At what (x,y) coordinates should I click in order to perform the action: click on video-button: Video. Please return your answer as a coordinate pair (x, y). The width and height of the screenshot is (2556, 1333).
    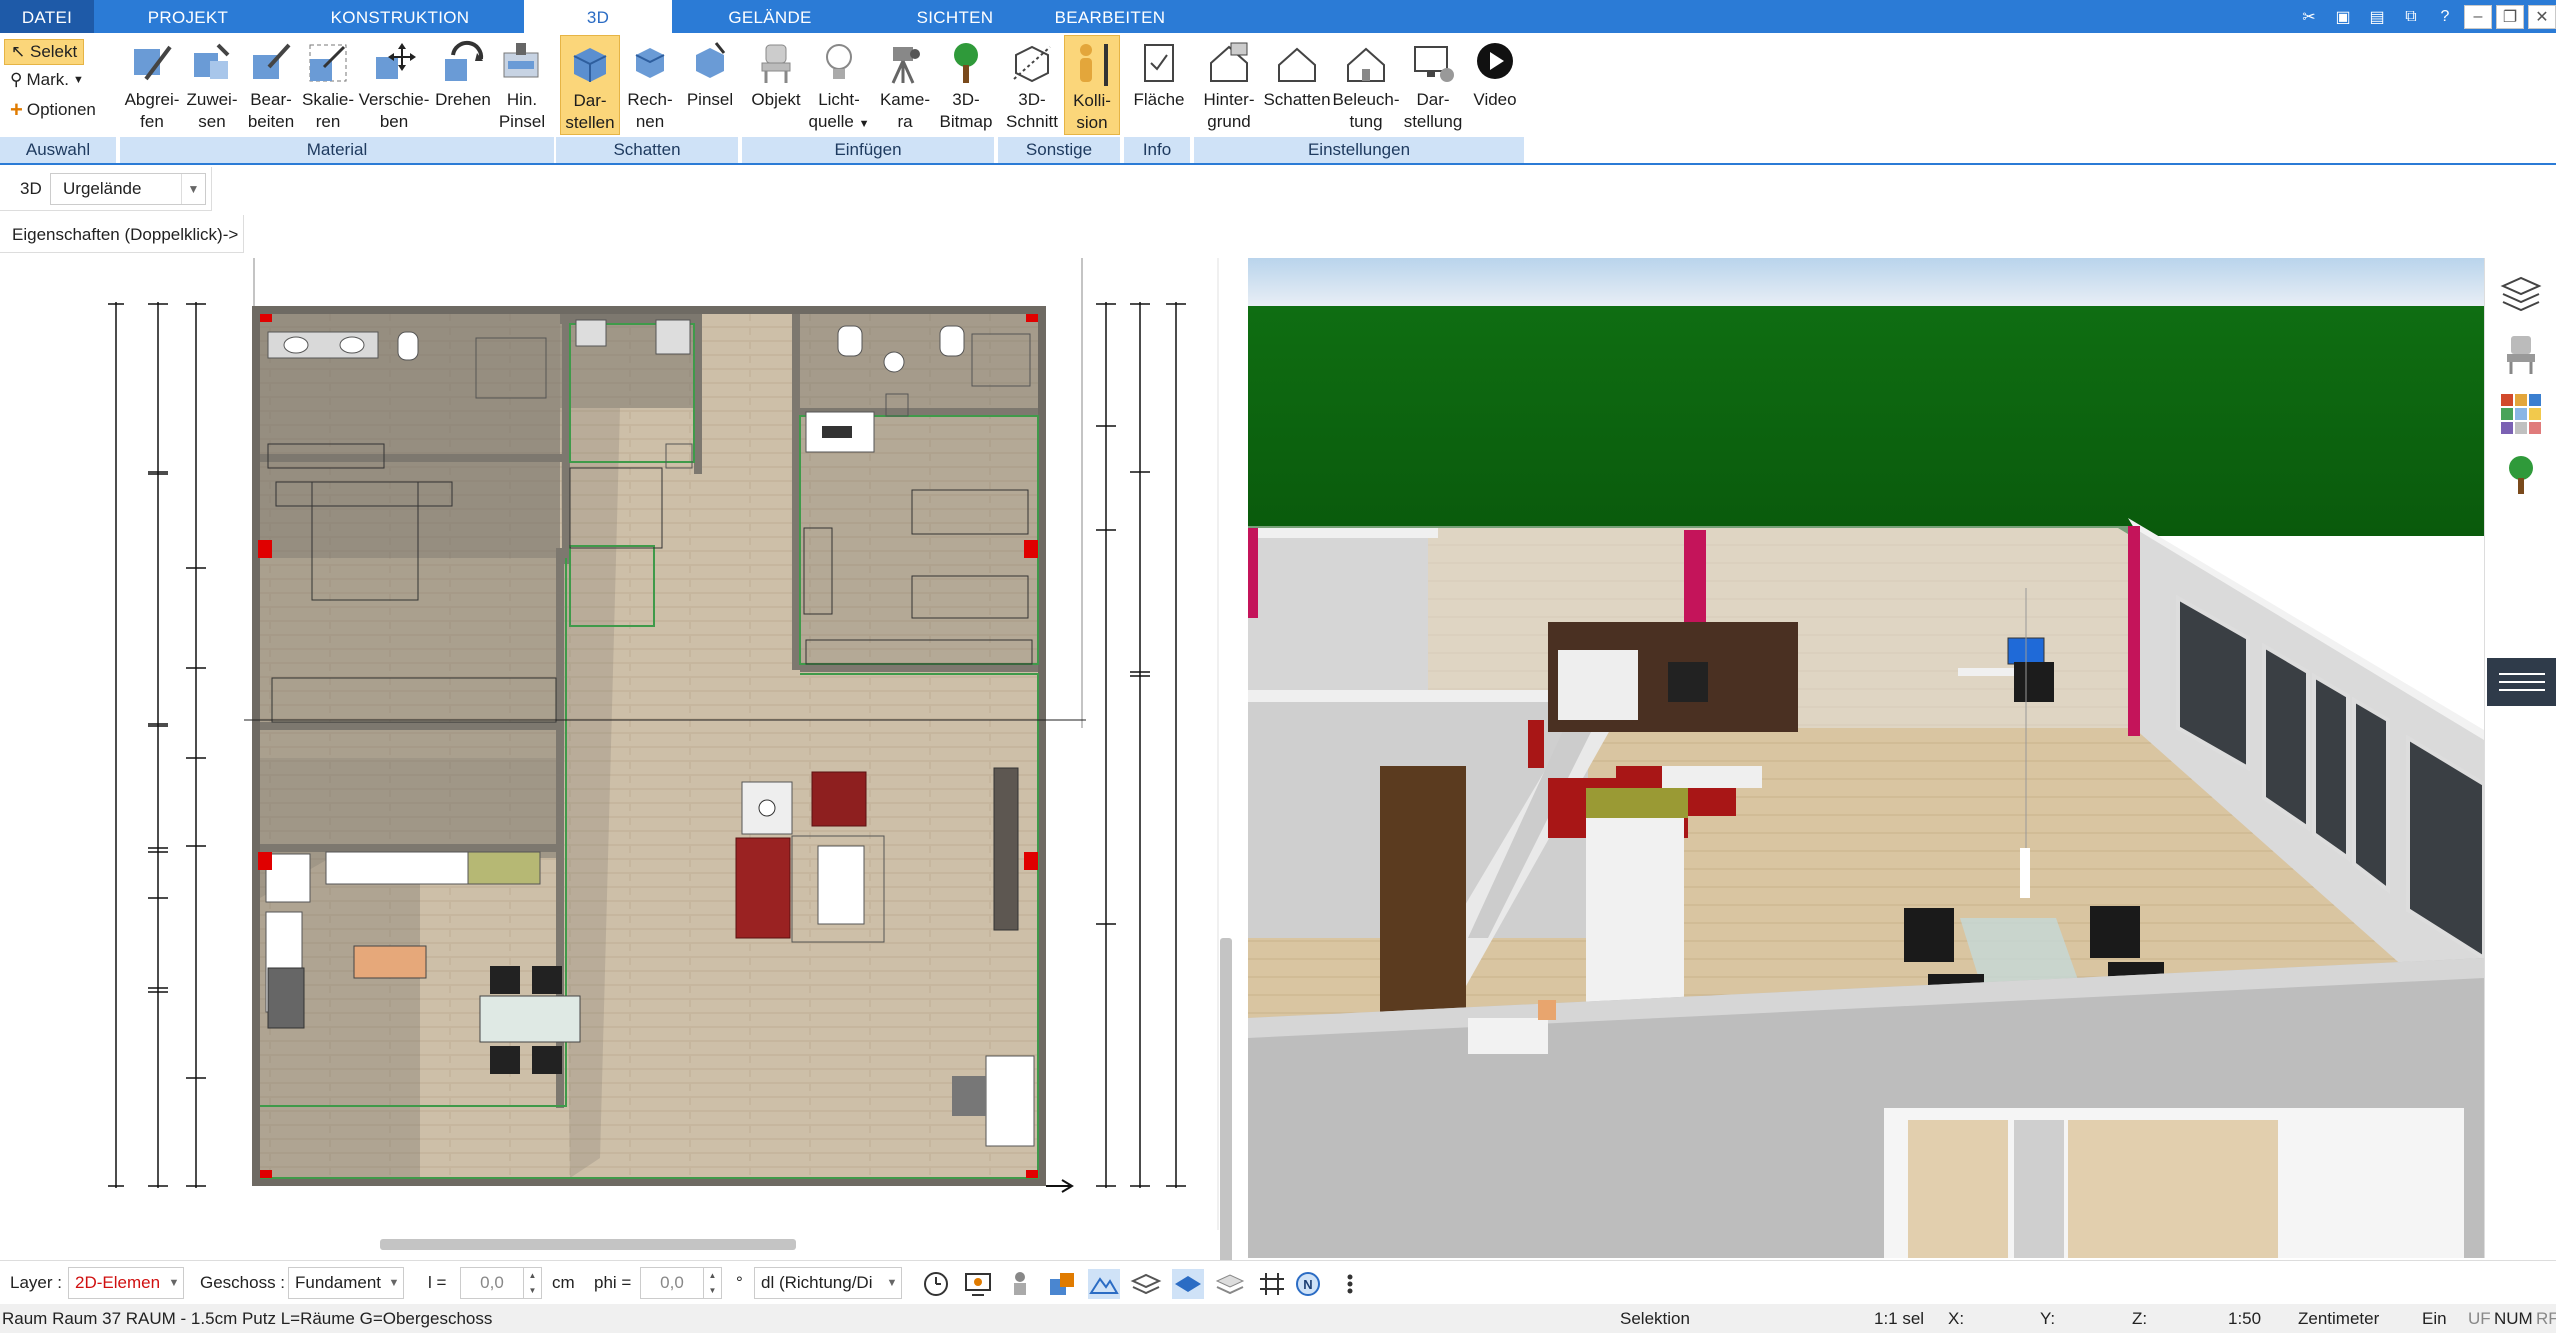
    Looking at the image, I should click on (1495, 73).